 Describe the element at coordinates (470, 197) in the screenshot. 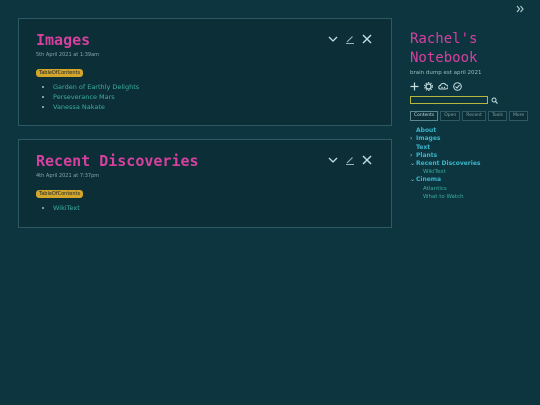

I see `toc-child-what-to-watch: What to Watch` at that location.